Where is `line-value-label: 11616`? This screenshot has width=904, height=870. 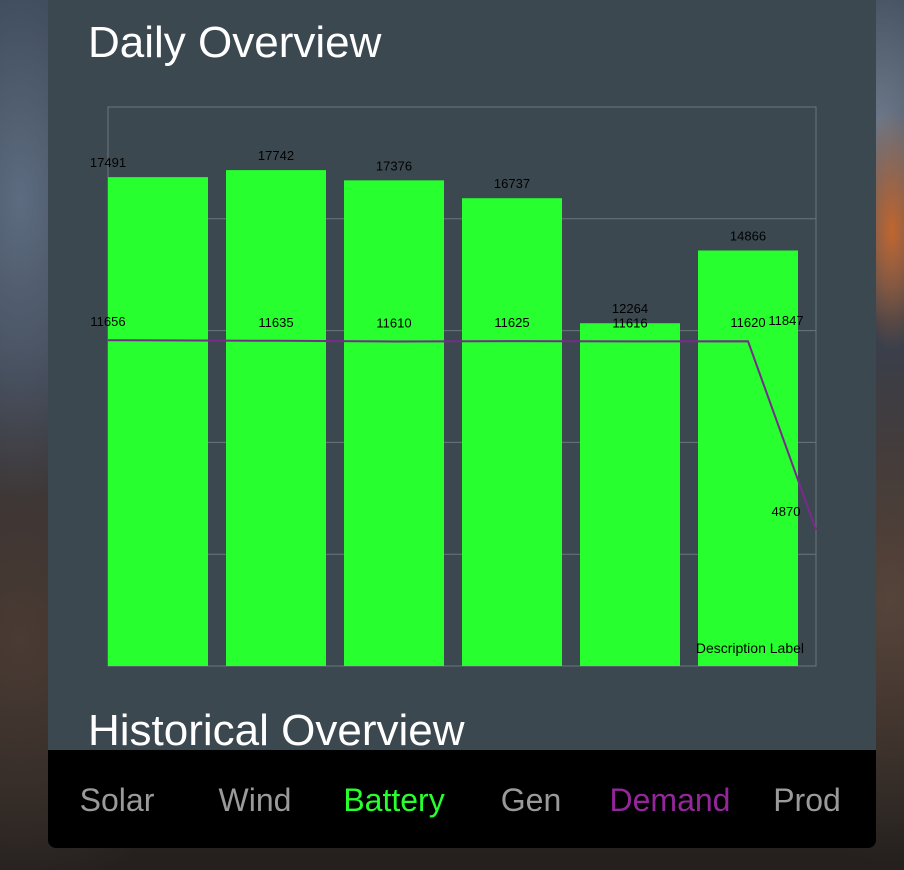
line-value-label: 11616 is located at coordinates (629, 322).